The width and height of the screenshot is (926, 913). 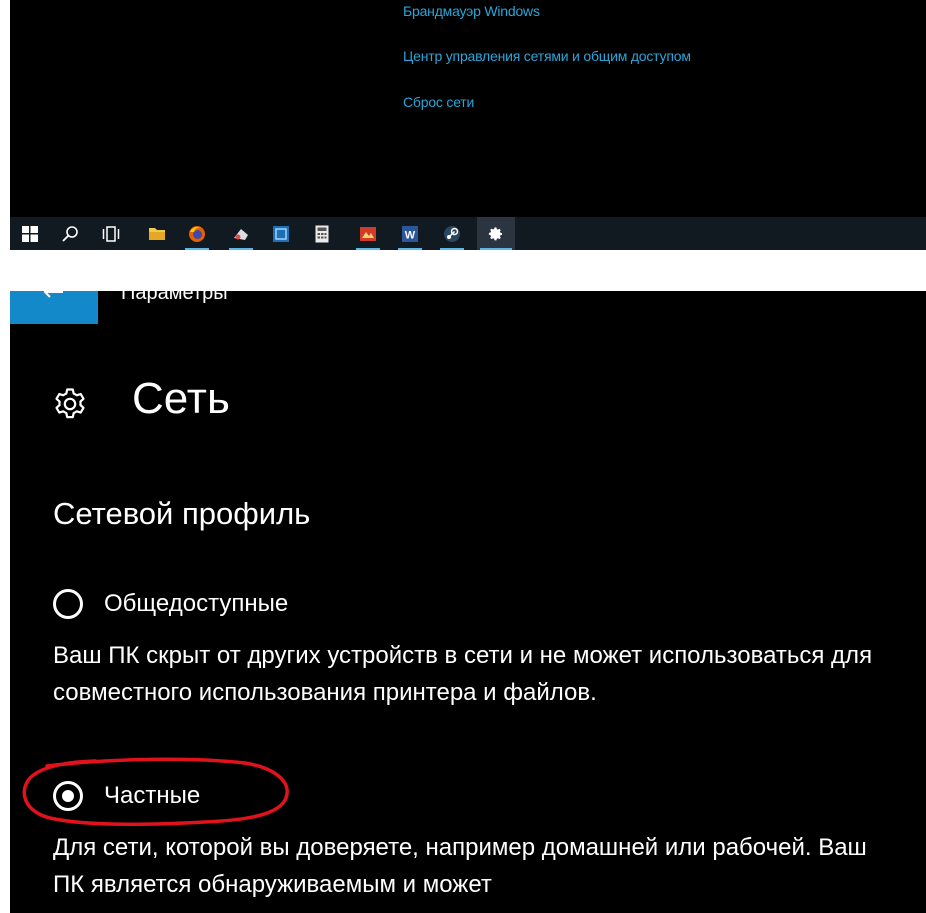 I want to click on section-title: Сетевой профиль, so click(x=182, y=513).